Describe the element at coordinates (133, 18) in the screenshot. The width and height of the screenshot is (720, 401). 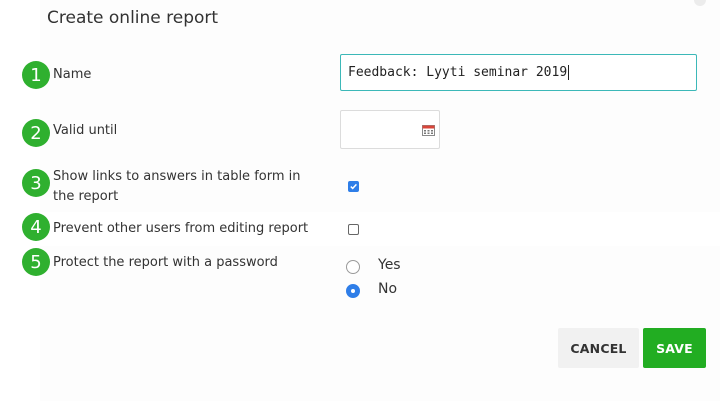
I see `dialog-title: Create online report` at that location.